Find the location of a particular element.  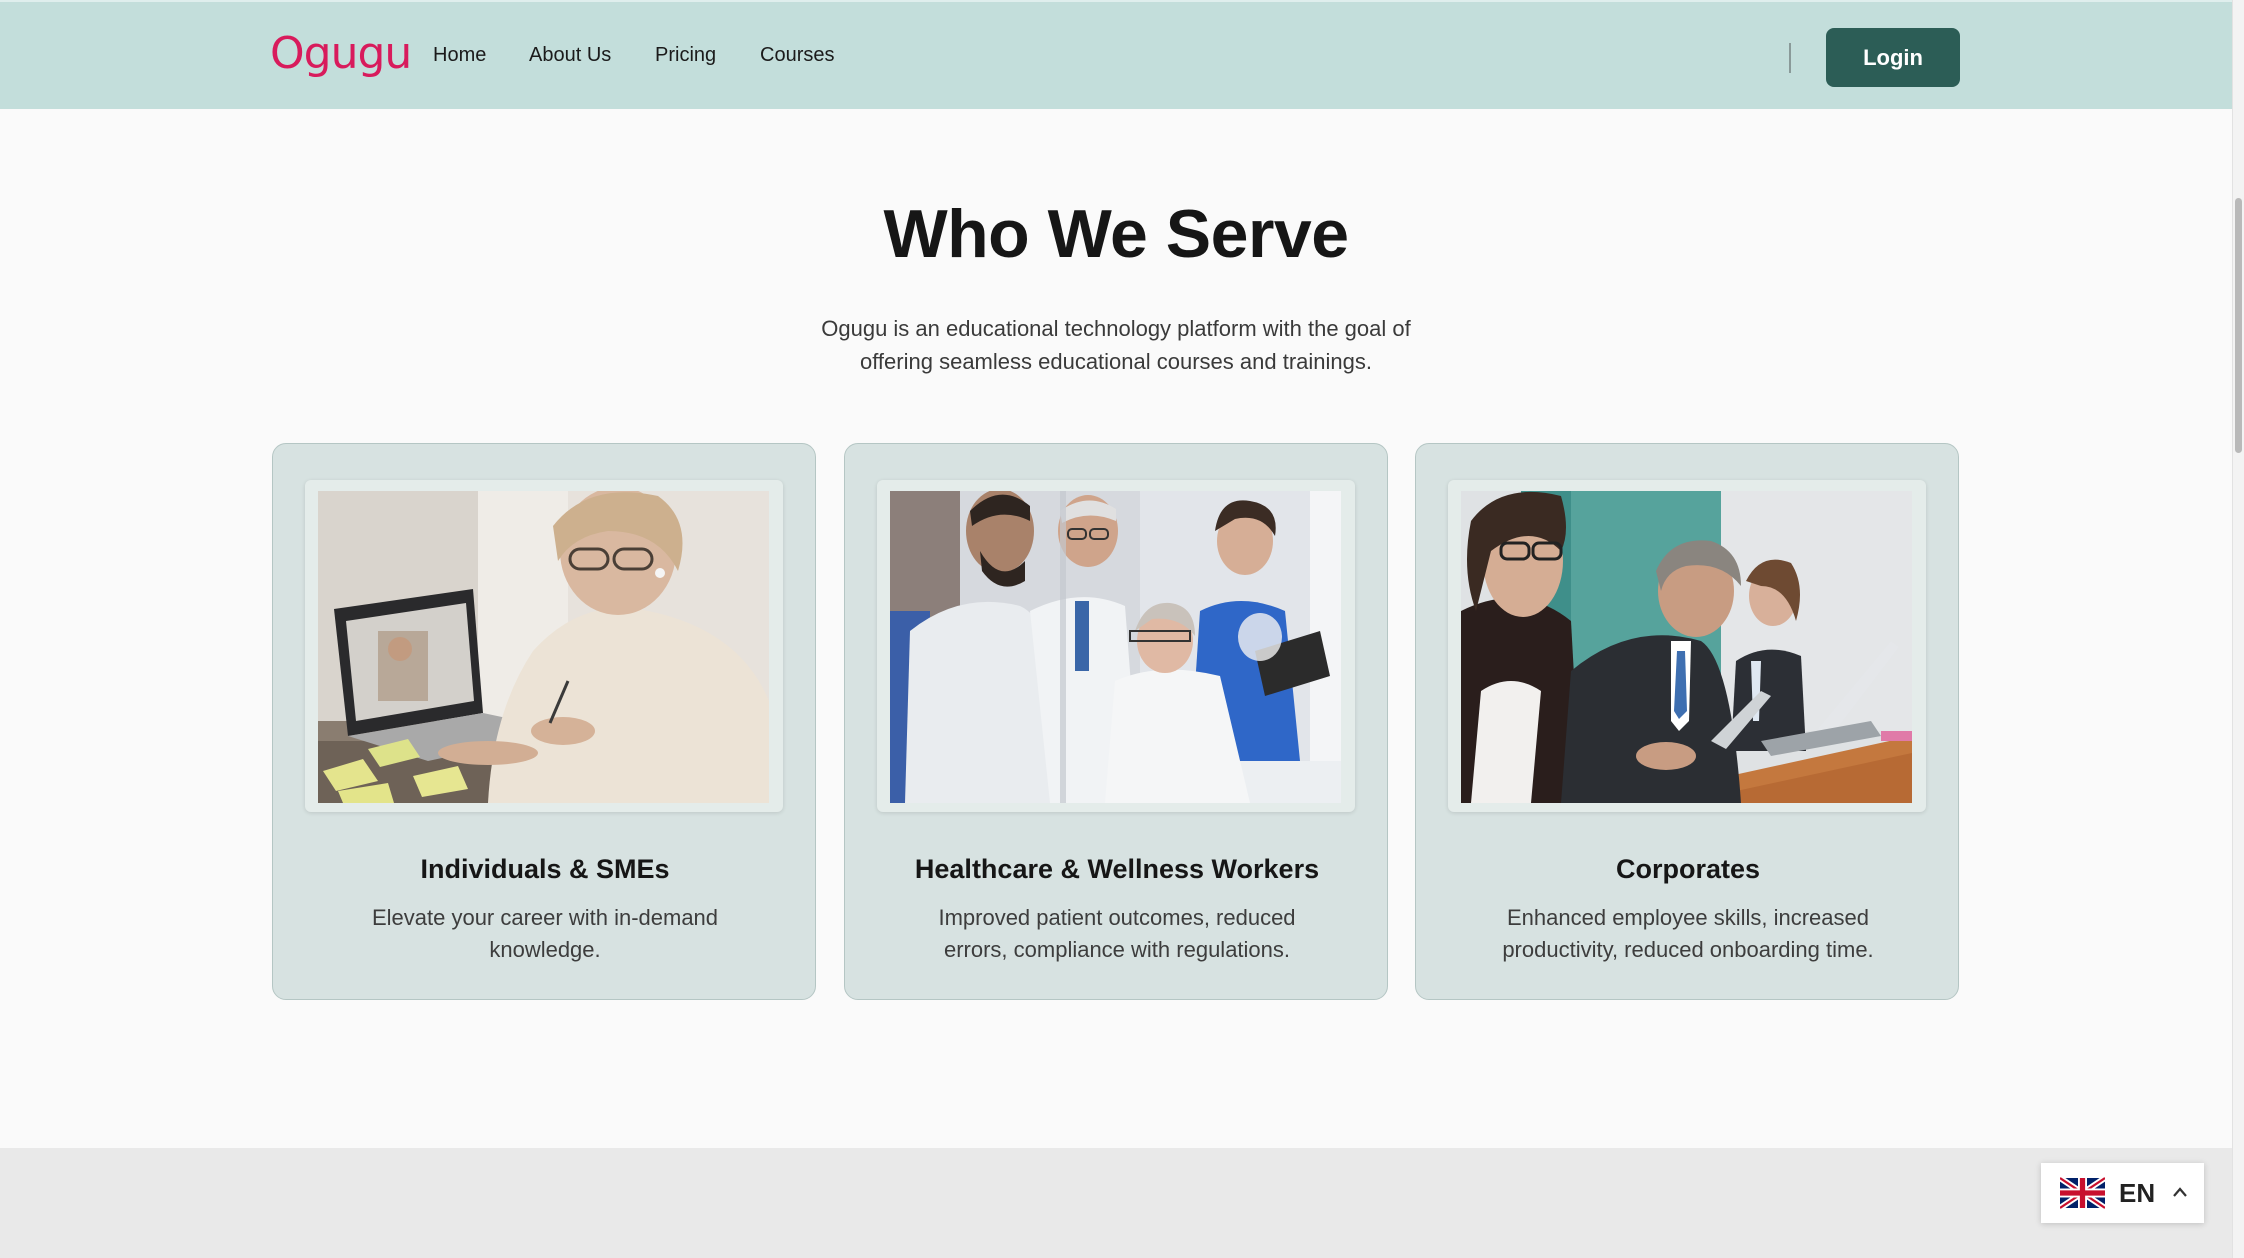

card-title: Healthcare & Wellness Workers is located at coordinates (1117, 869).